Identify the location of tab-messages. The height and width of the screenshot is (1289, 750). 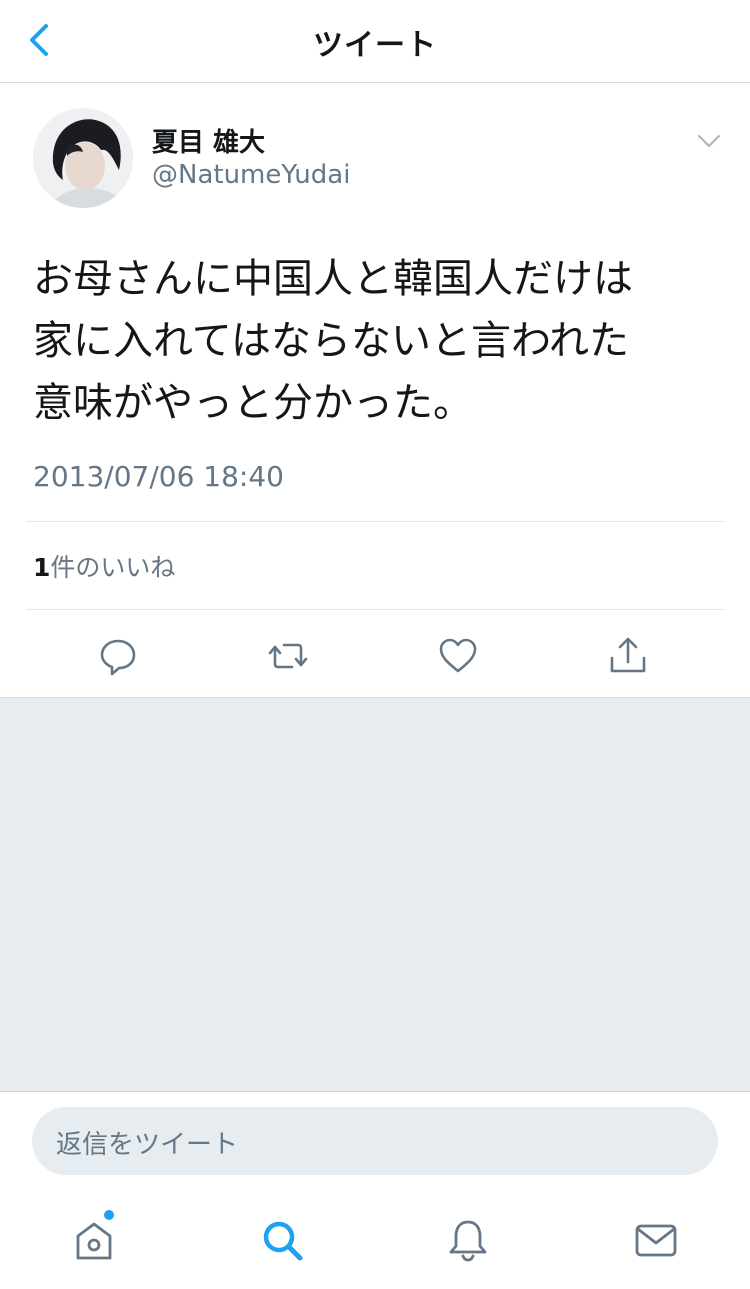
(656, 1240).